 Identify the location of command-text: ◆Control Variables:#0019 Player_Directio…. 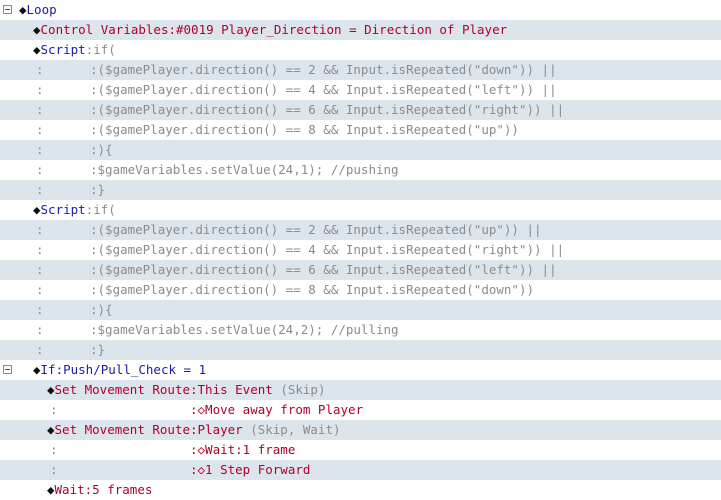
(270, 30).